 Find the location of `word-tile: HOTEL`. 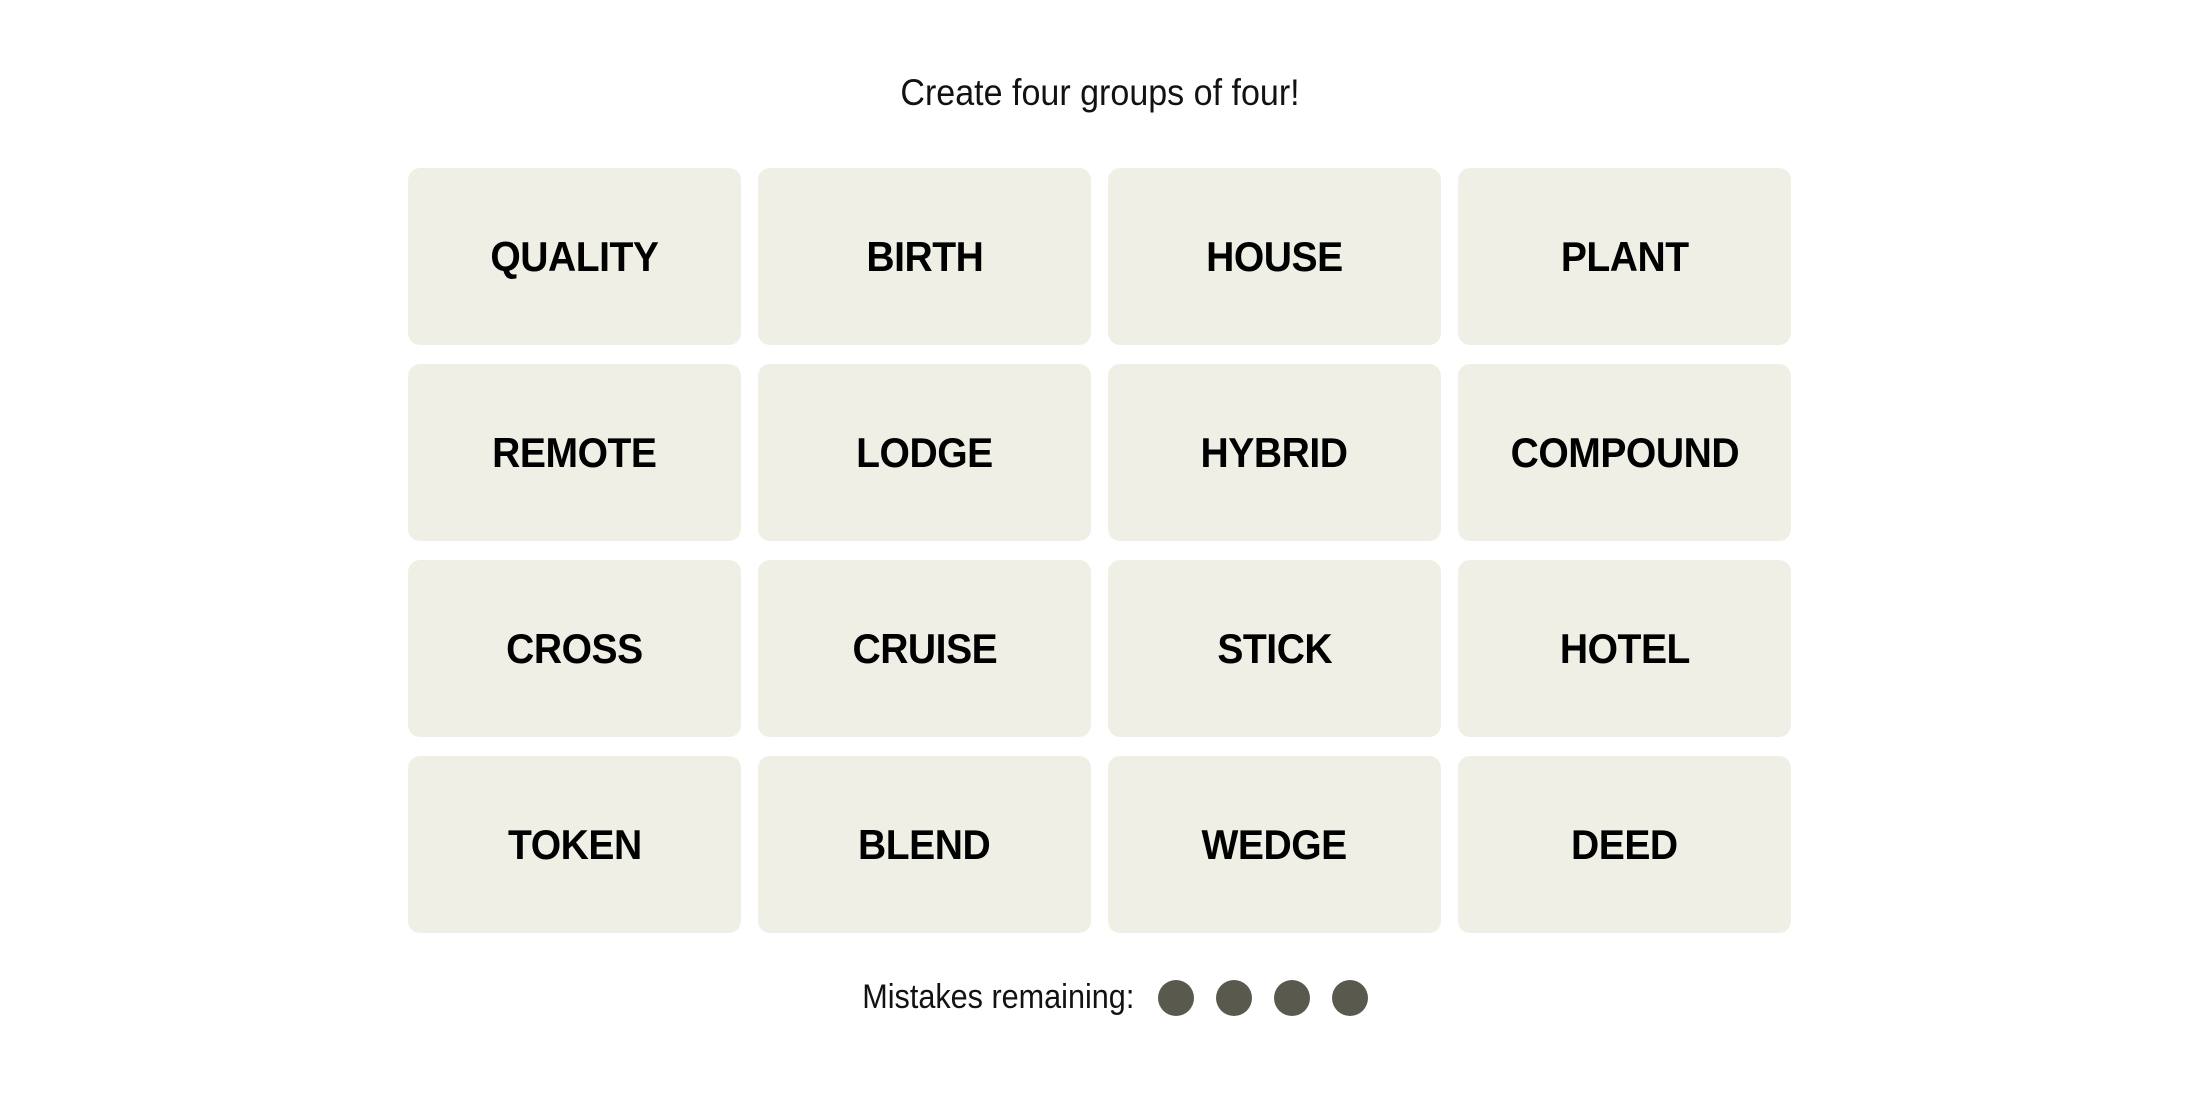

word-tile: HOTEL is located at coordinates (1624, 648).